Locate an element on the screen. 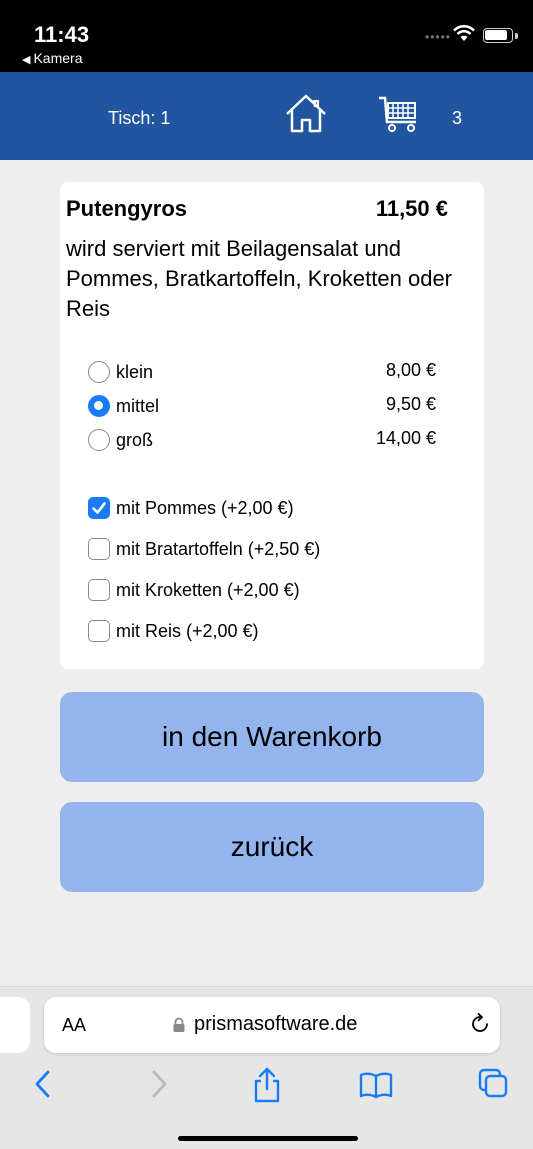 This screenshot has width=533, height=1149. back-triangle-icon: ◀ is located at coordinates (26, 60).